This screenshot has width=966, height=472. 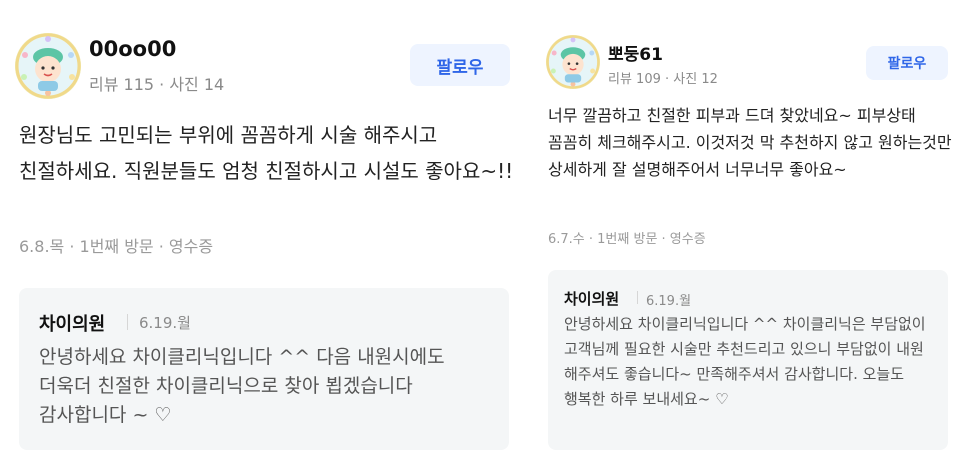 What do you see at coordinates (132, 49) in the screenshot?
I see `user-name: 00oo00` at bounding box center [132, 49].